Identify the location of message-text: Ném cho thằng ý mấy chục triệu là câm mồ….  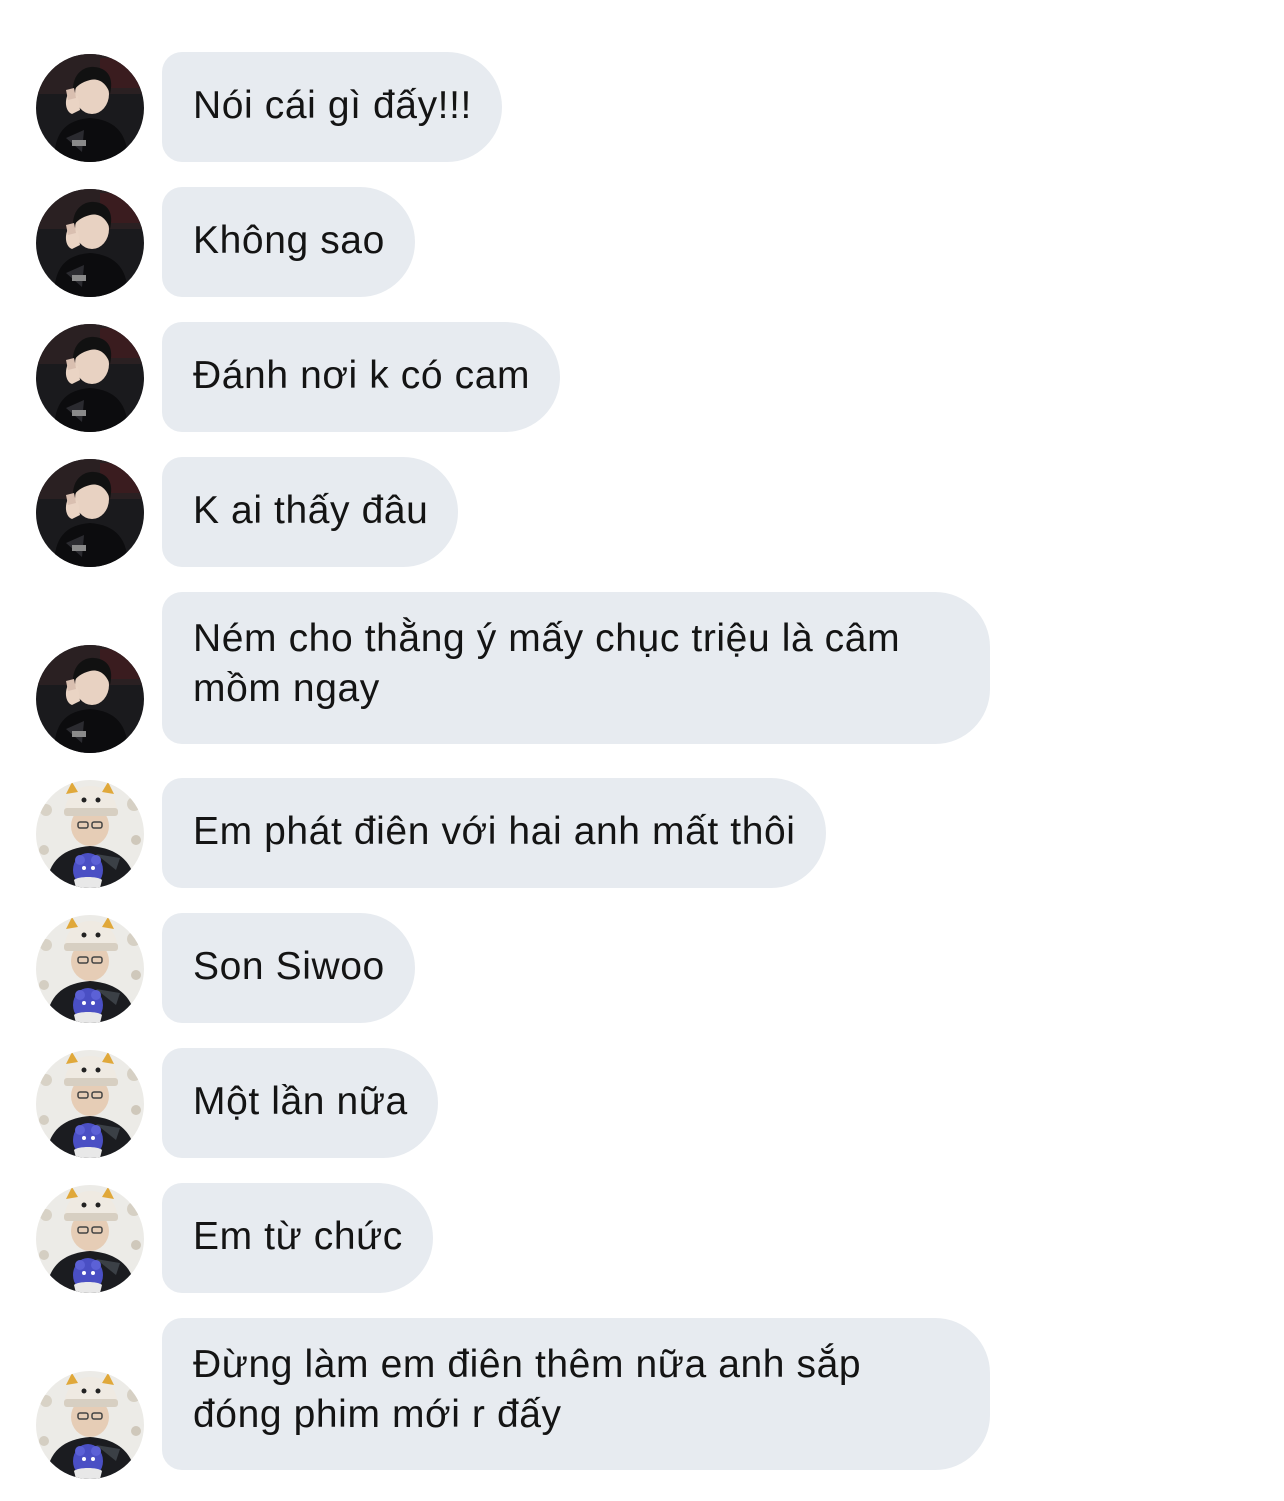
(547, 663).